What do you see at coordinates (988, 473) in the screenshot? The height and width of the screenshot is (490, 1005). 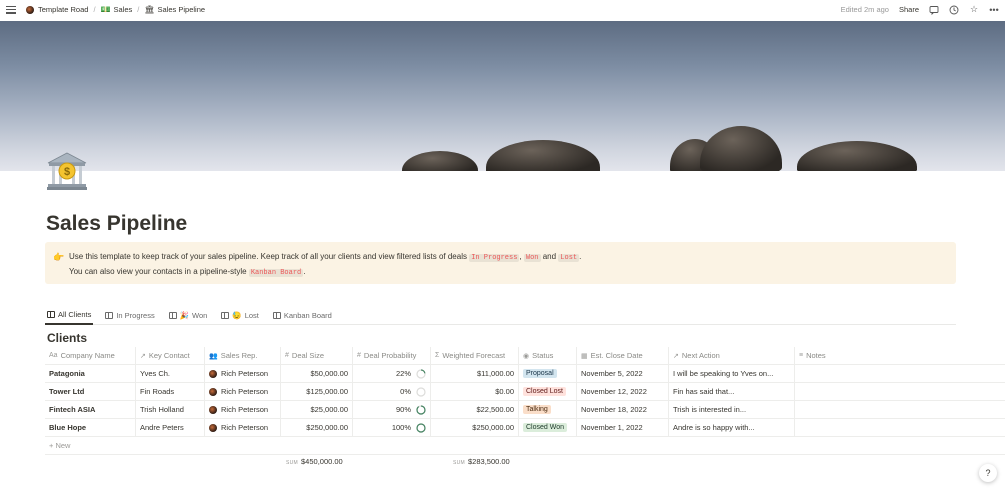 I see `help-button: ?` at bounding box center [988, 473].